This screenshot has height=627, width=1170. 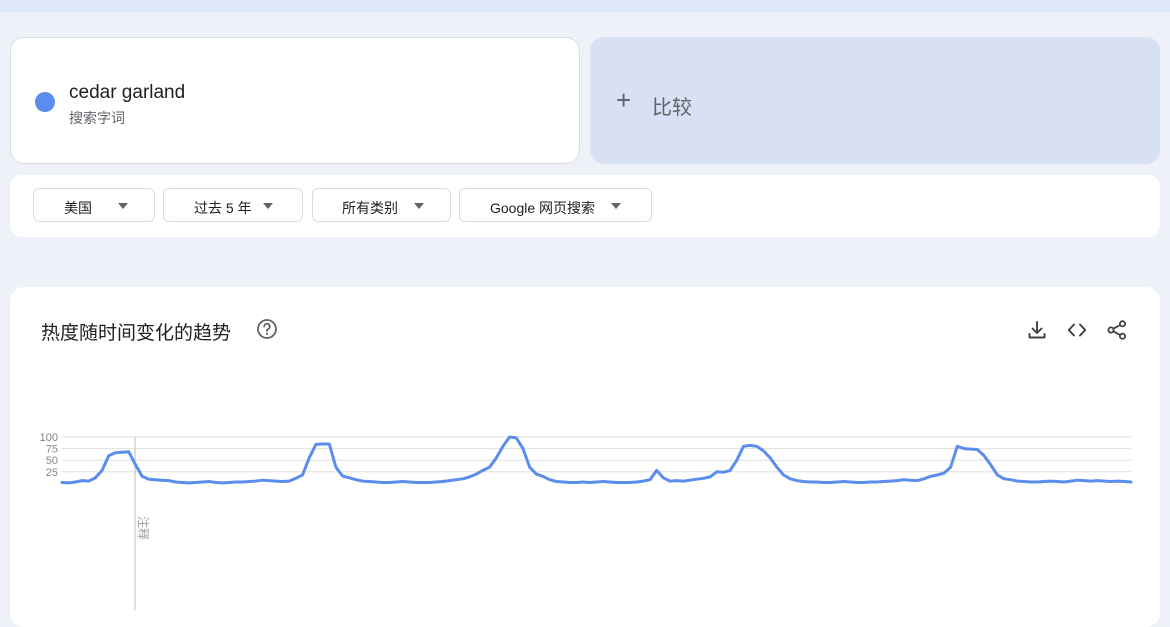 What do you see at coordinates (52, 461) in the screenshot?
I see `y-tick-label: 50` at bounding box center [52, 461].